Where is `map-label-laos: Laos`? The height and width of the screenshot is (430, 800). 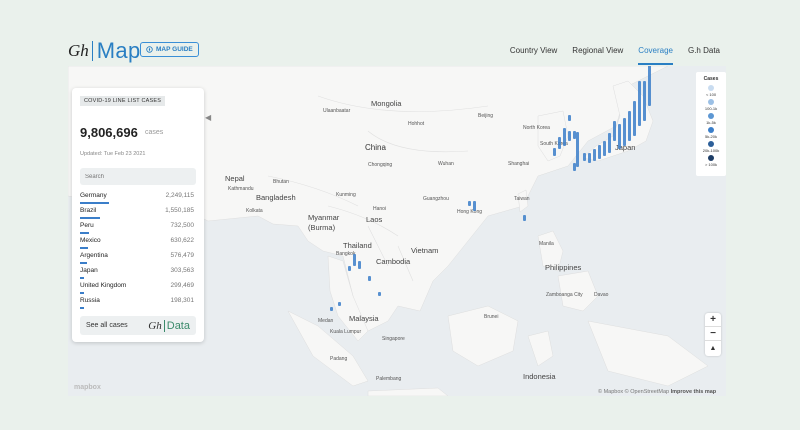 map-label-laos: Laos is located at coordinates (374, 219).